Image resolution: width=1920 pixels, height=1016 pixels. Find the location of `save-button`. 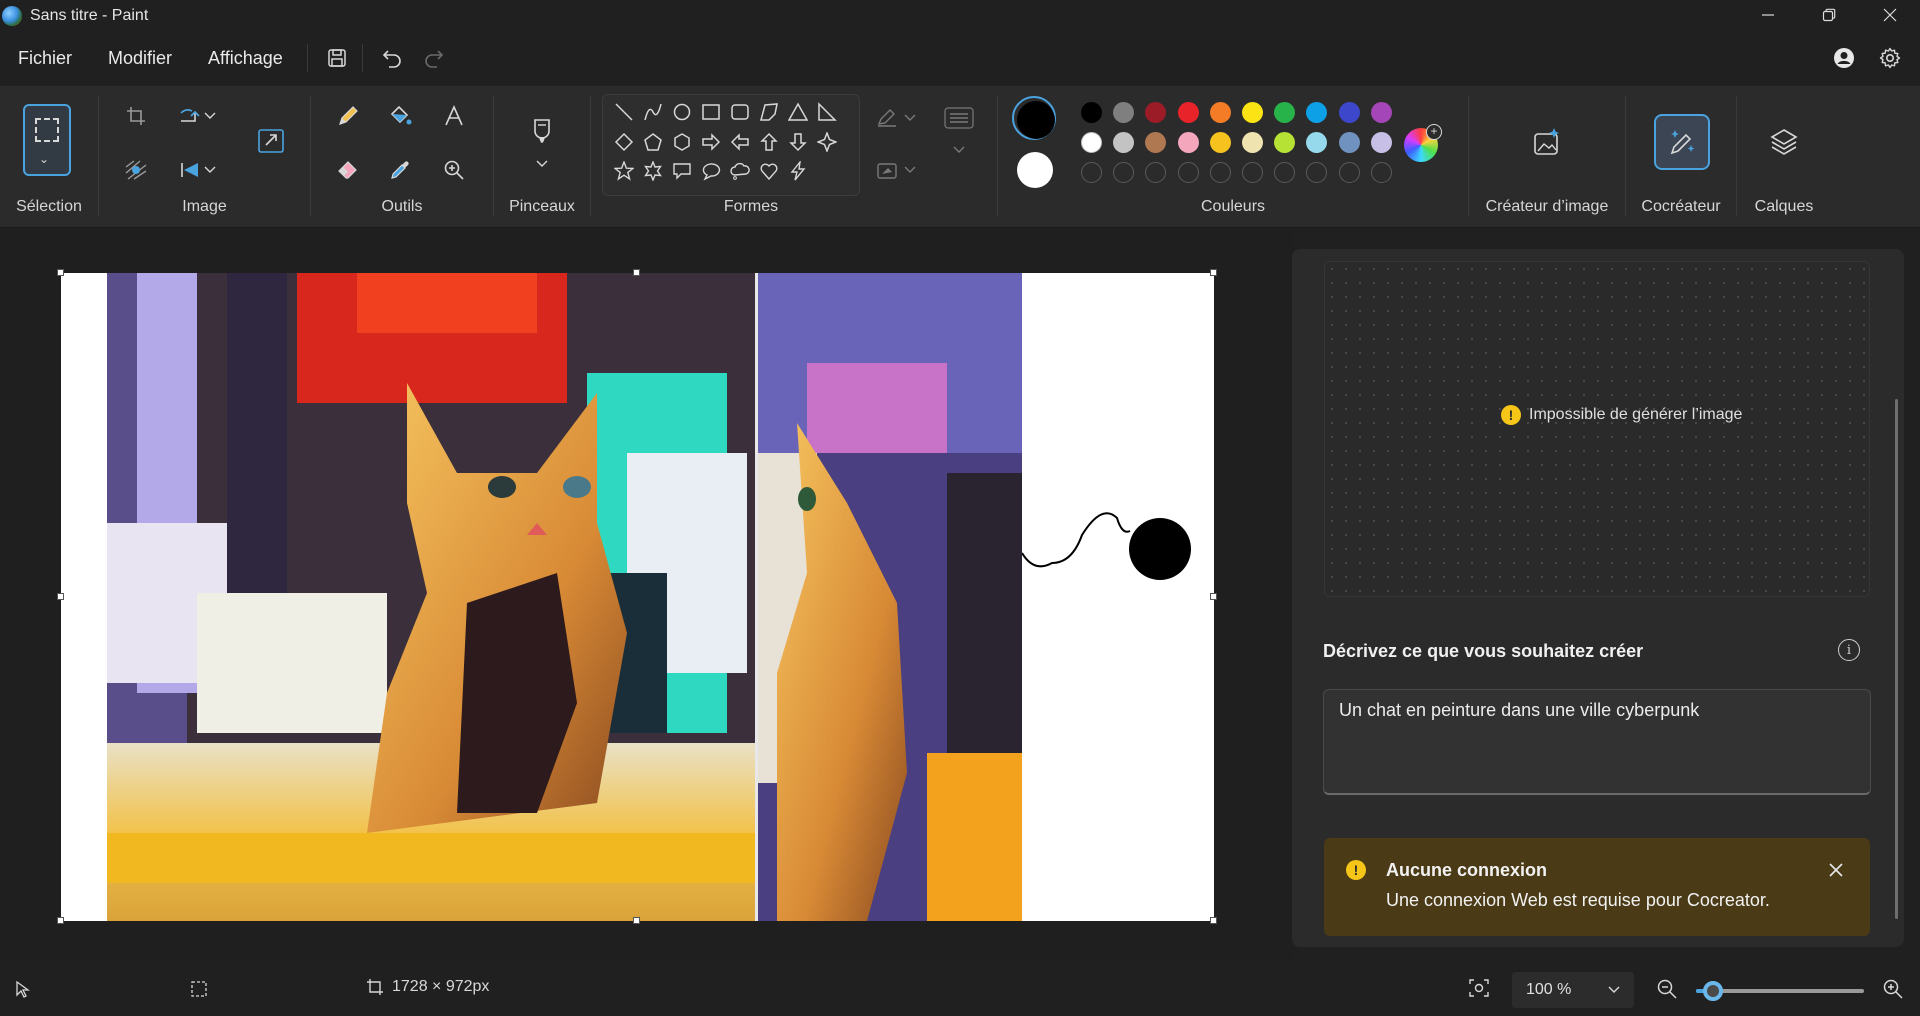

save-button is located at coordinates (337, 58).